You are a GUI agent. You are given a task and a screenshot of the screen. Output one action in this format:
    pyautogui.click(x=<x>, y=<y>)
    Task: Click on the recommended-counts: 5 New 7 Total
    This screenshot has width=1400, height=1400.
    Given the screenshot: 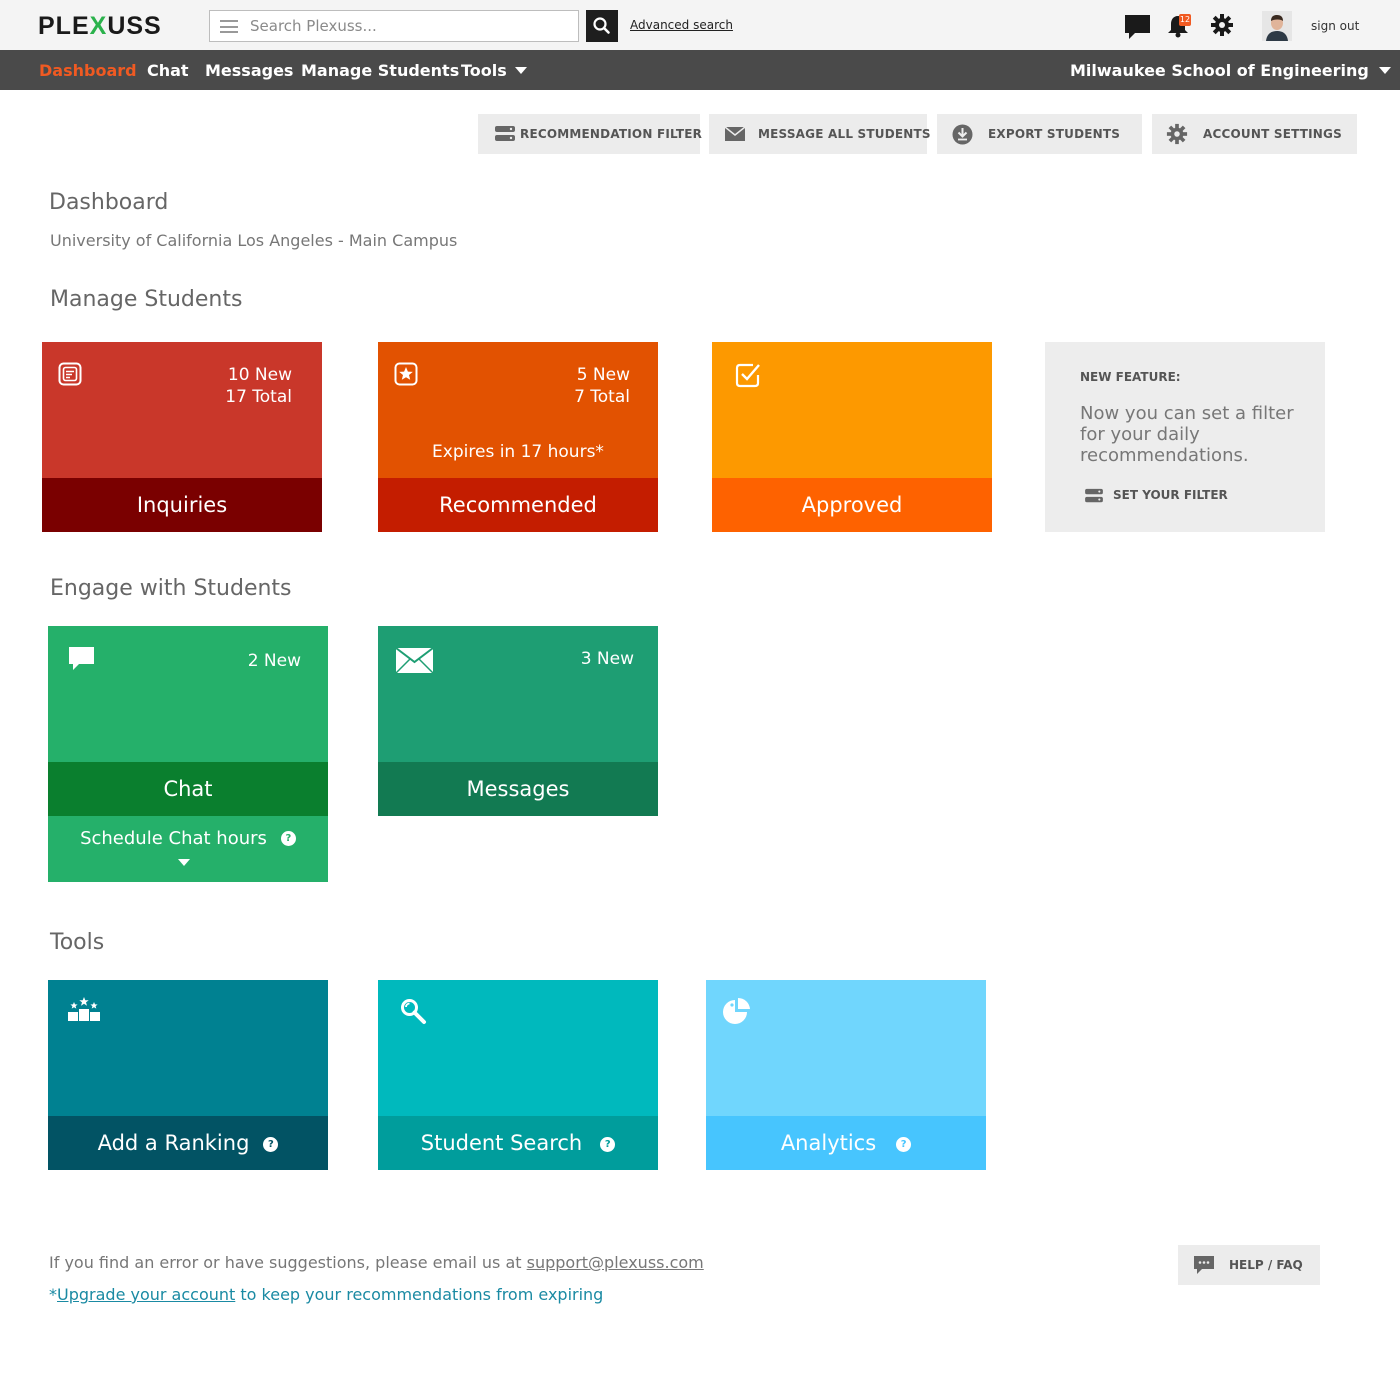 What is the action you would take?
    pyautogui.click(x=602, y=386)
    